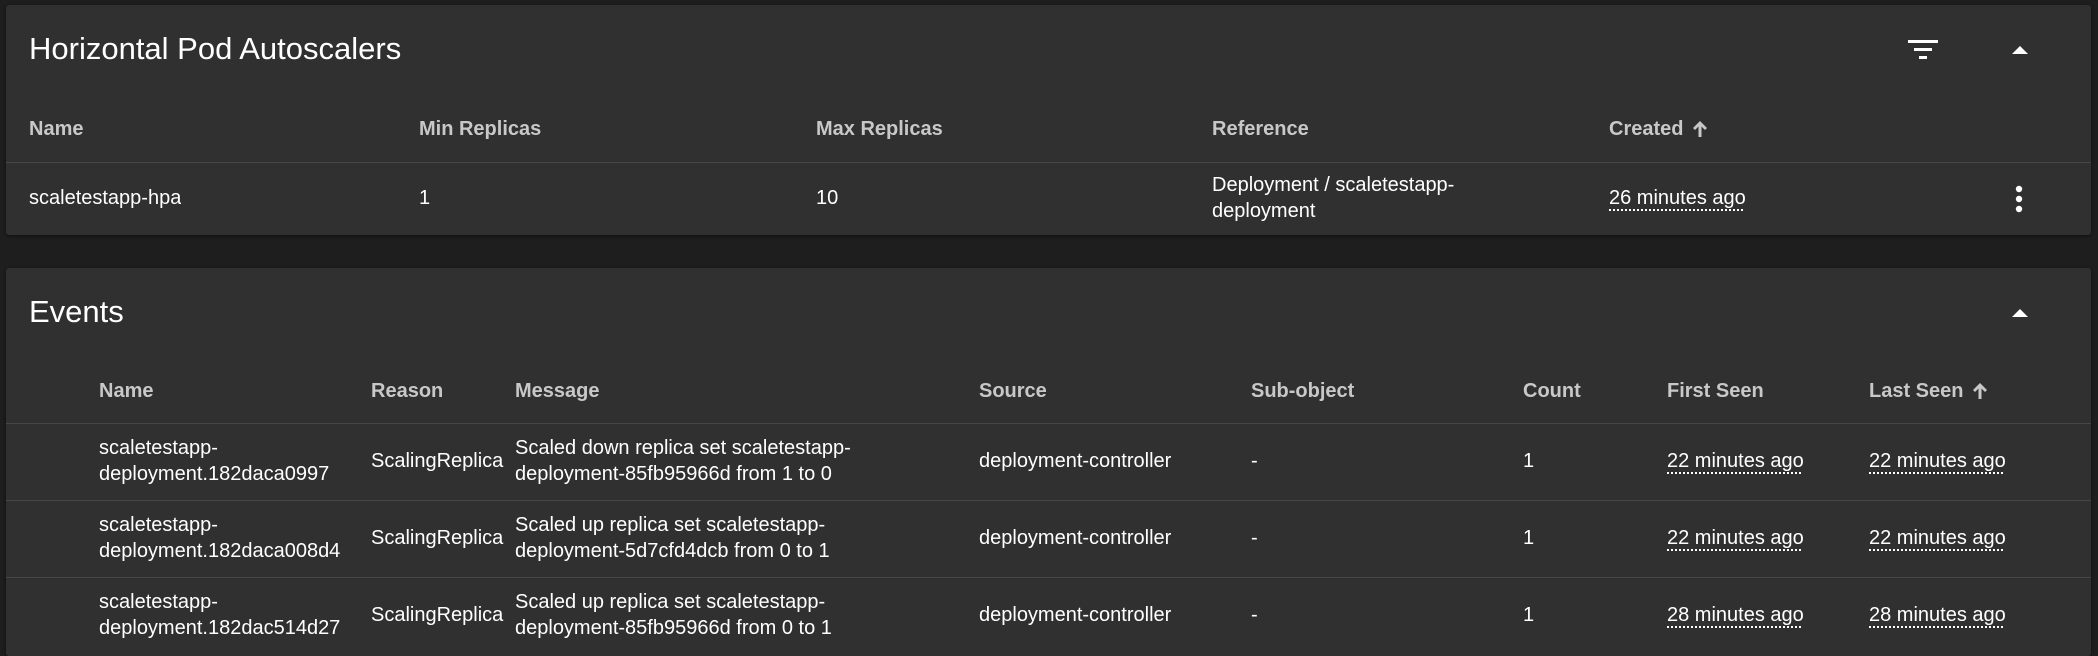 This screenshot has width=2098, height=656. What do you see at coordinates (76, 311) in the screenshot?
I see `events-title: Events` at bounding box center [76, 311].